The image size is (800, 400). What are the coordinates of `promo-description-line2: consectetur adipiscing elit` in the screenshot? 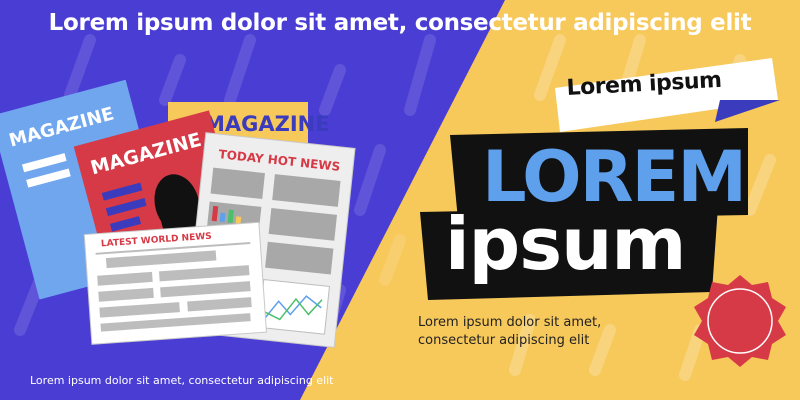 It's located at (504, 340).